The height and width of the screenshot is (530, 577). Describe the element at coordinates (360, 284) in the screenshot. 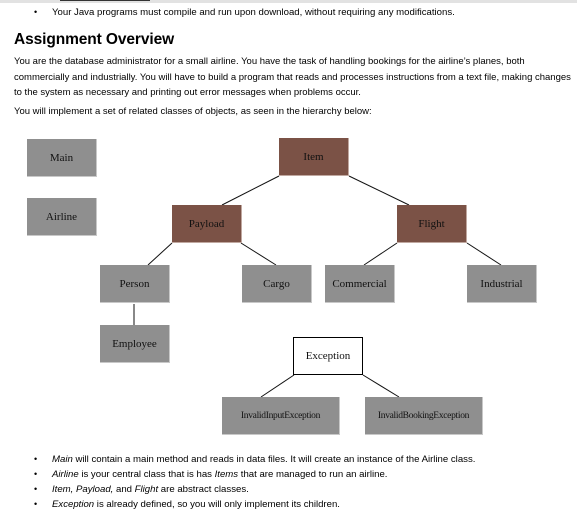

I see `class-box-commercial: Commercial` at that location.